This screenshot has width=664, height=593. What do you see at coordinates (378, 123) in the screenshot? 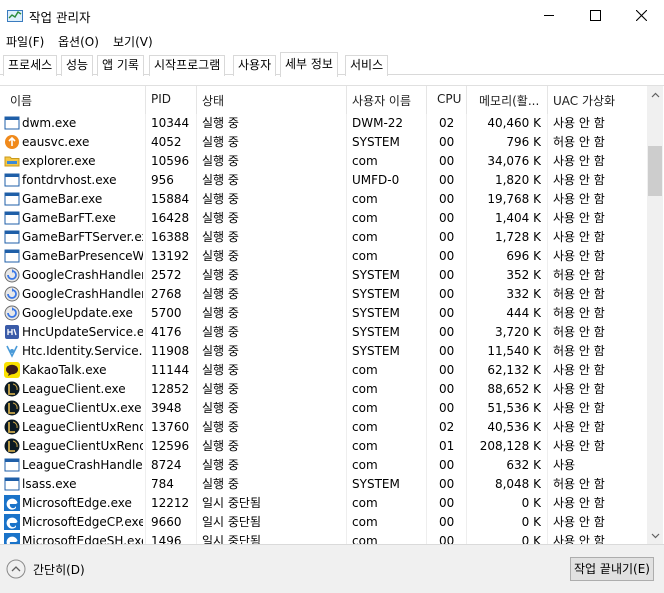
I see `cell-username: DWM-22` at bounding box center [378, 123].